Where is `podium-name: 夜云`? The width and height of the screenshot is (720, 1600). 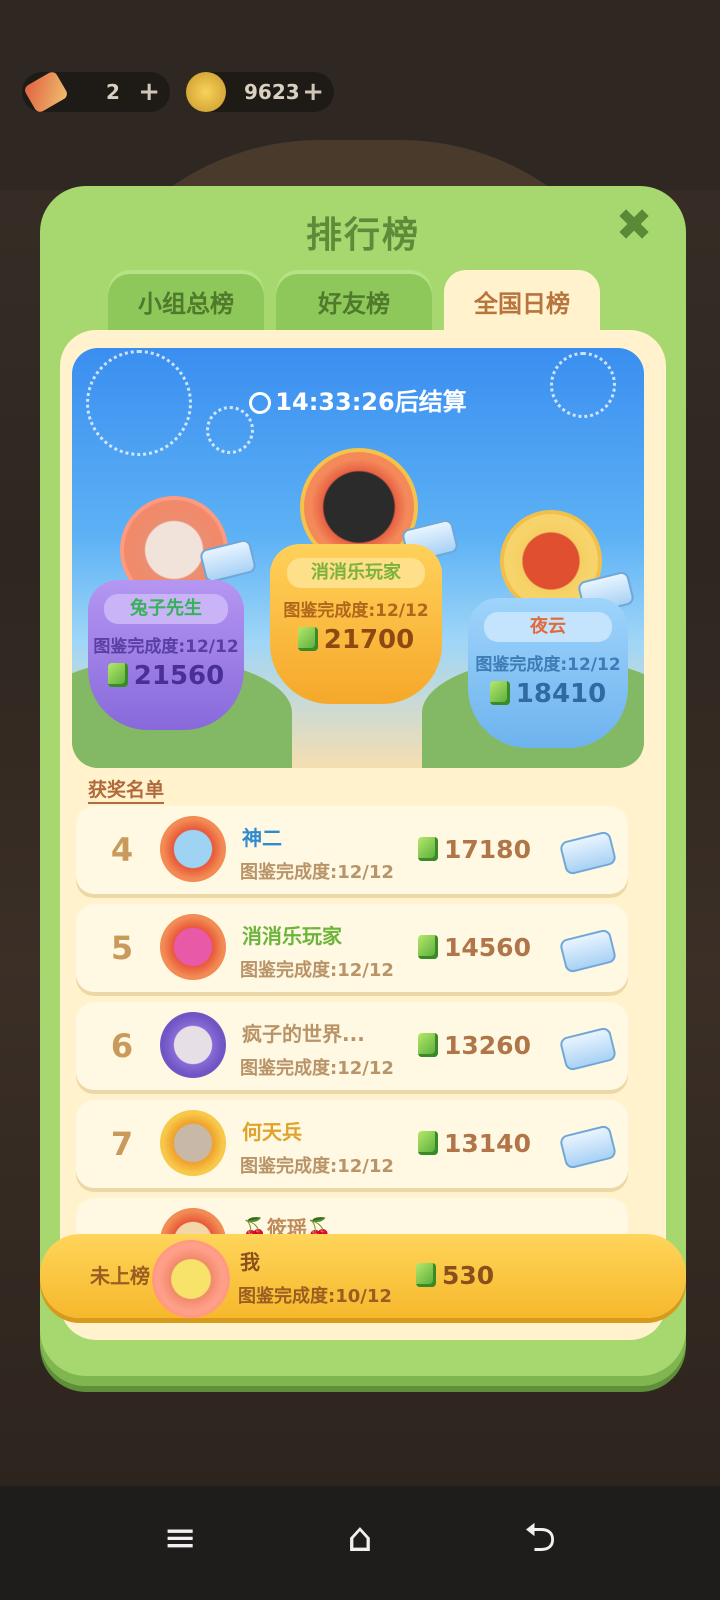 podium-name: 夜云 is located at coordinates (548, 627).